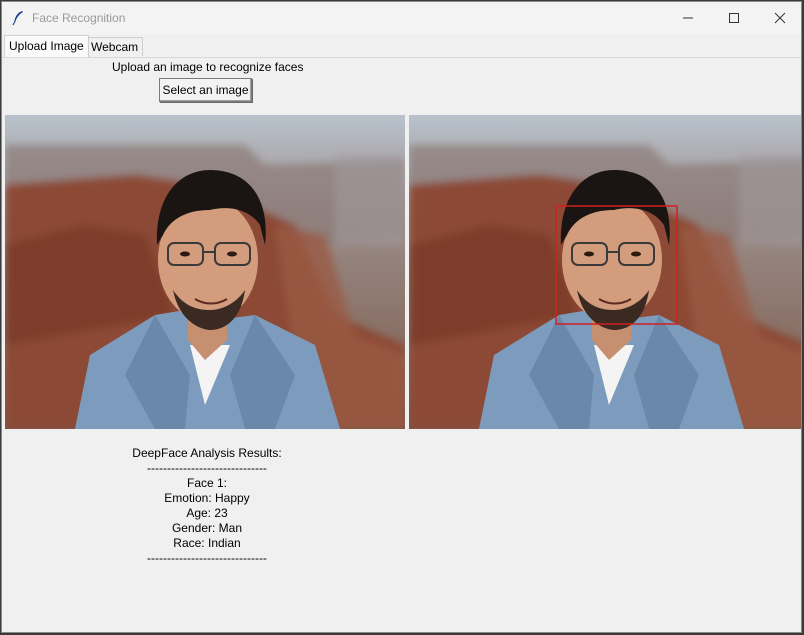  Describe the element at coordinates (115, 46) in the screenshot. I see `tab-webcam: Webcam` at that location.